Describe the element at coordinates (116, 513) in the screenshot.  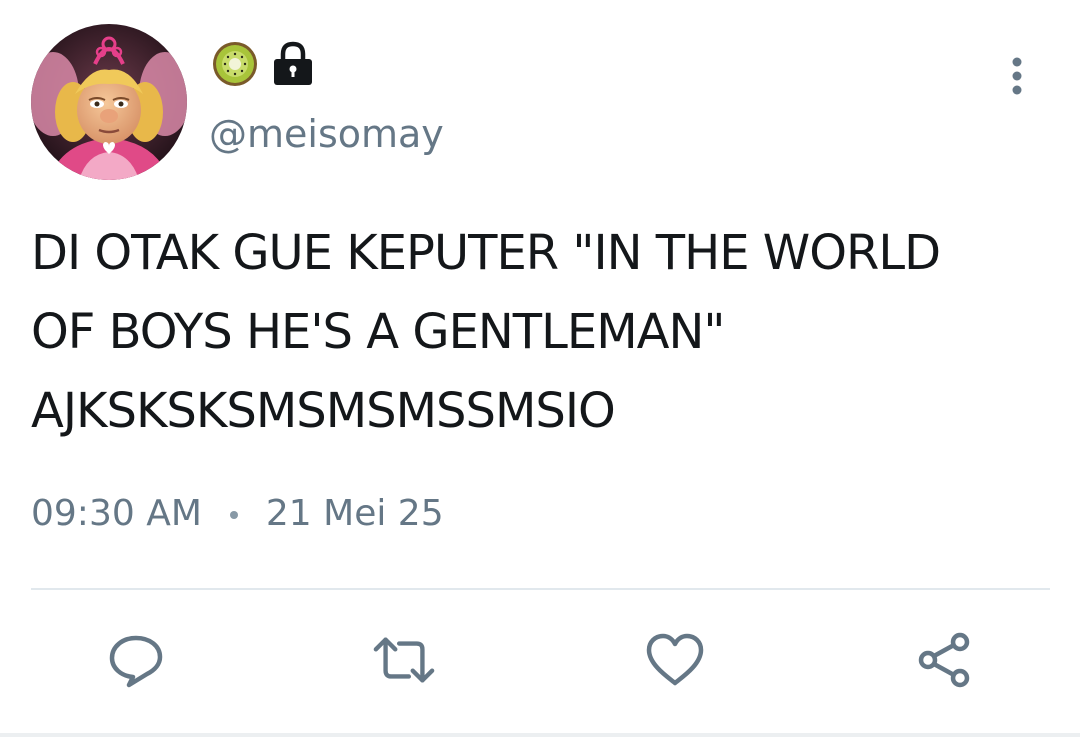
I see `tweet-time: 09:30 AM` at that location.